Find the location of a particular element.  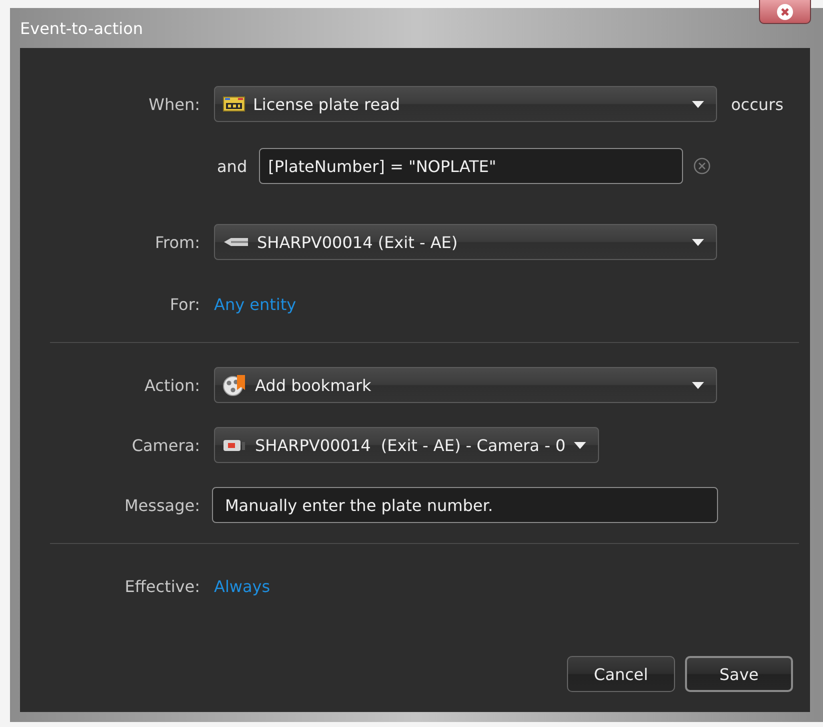

close-button is located at coordinates (785, 12).